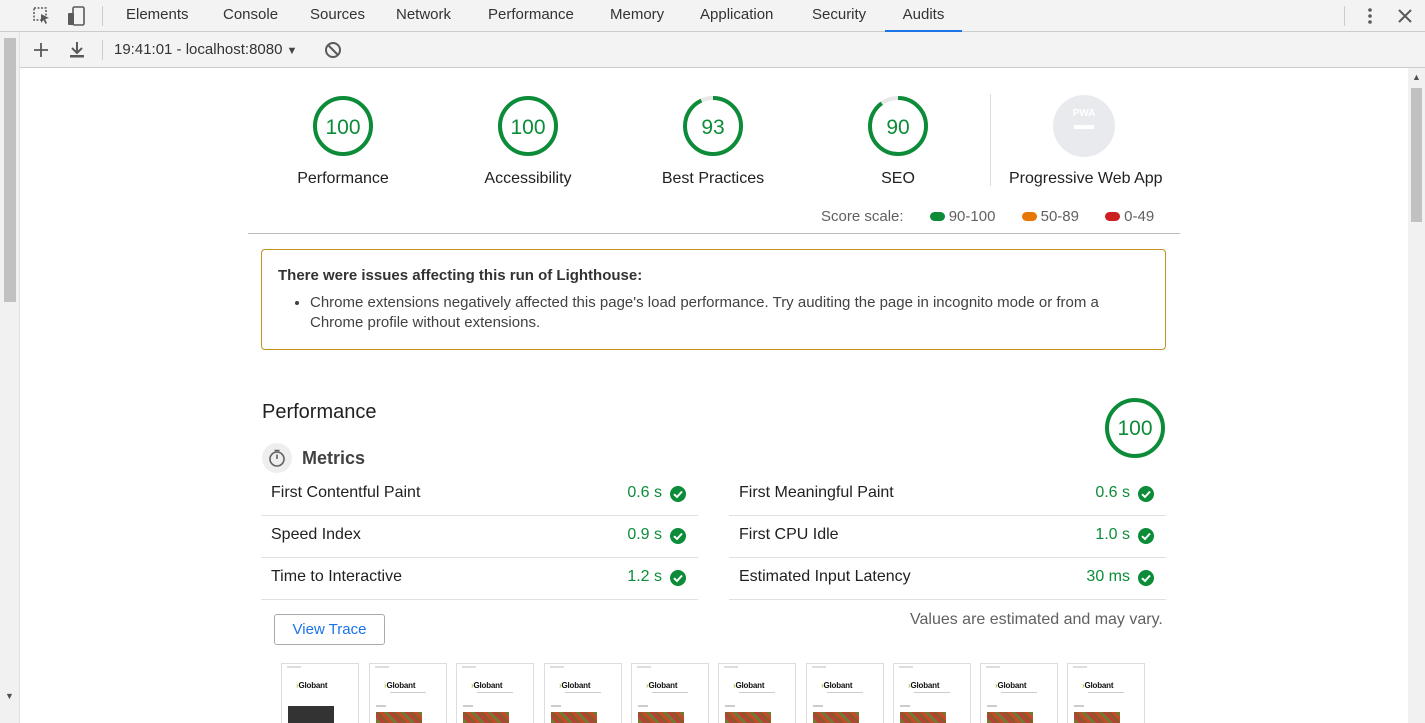 The image size is (1425, 723). Describe the element at coordinates (1050, 216) in the screenshot. I see `scale-average: 50-89` at that location.